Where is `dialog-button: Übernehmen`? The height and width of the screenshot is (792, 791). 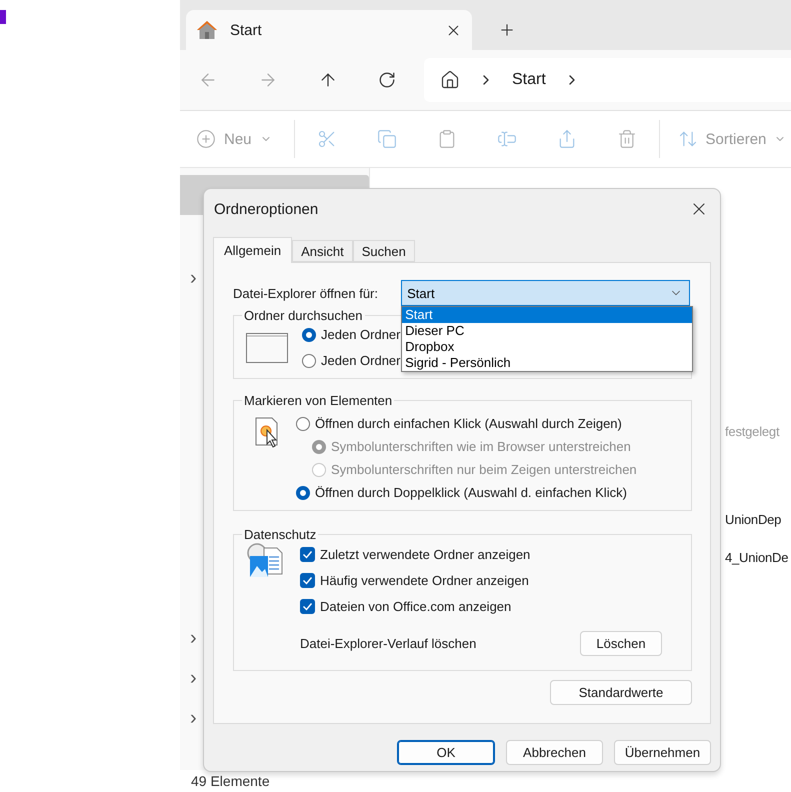 dialog-button: Übernehmen is located at coordinates (662, 752).